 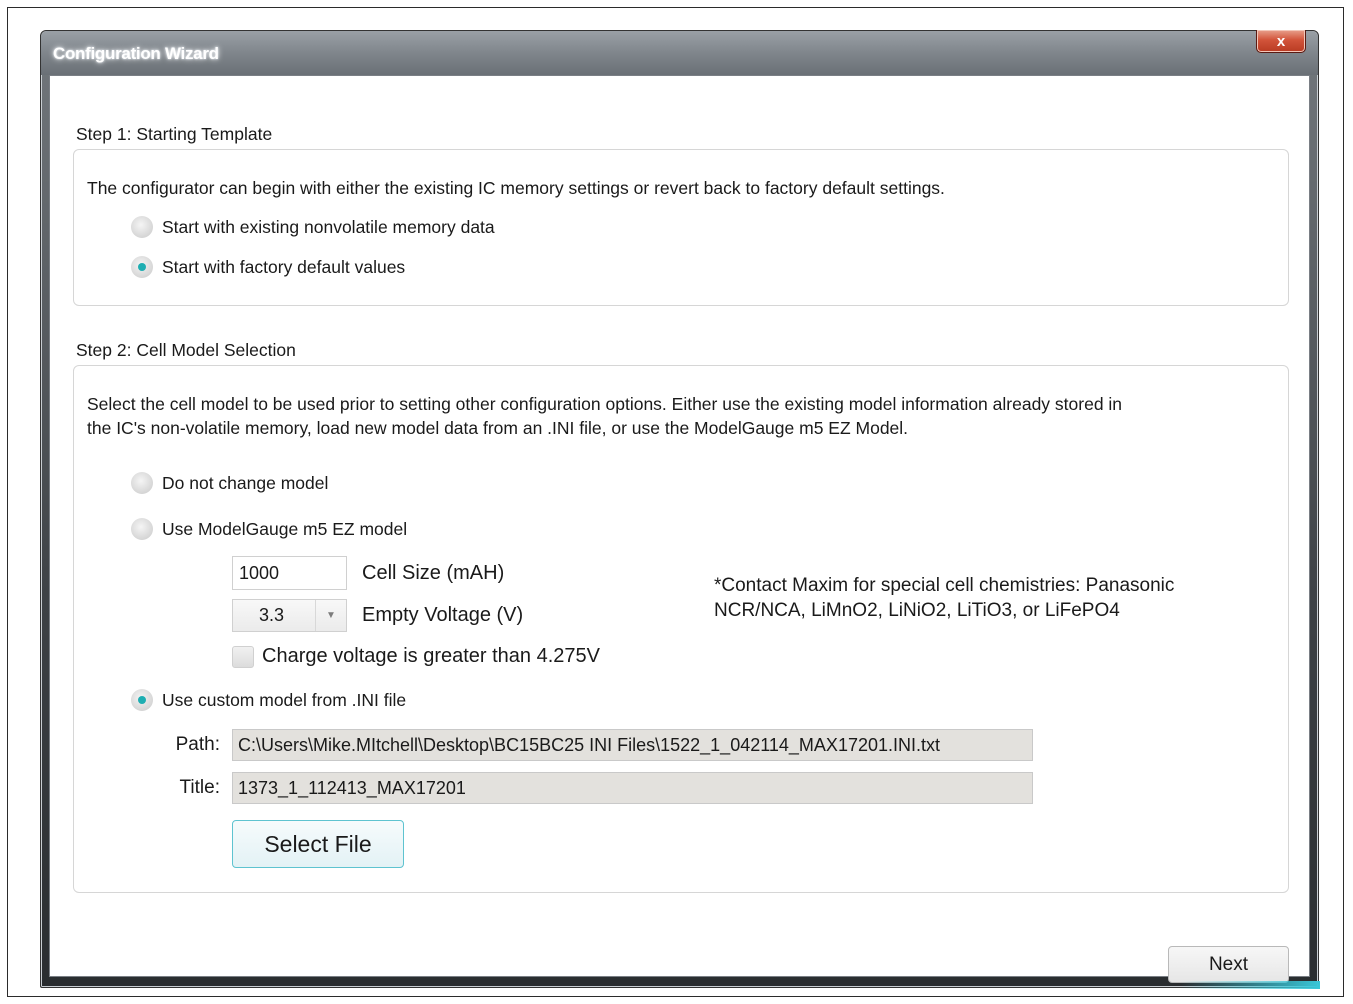 I want to click on close-button: x, so click(x=1281, y=41).